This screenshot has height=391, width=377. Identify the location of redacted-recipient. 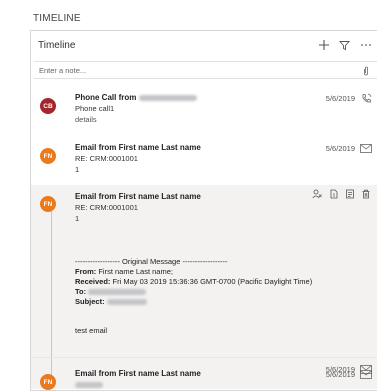
(117, 292).